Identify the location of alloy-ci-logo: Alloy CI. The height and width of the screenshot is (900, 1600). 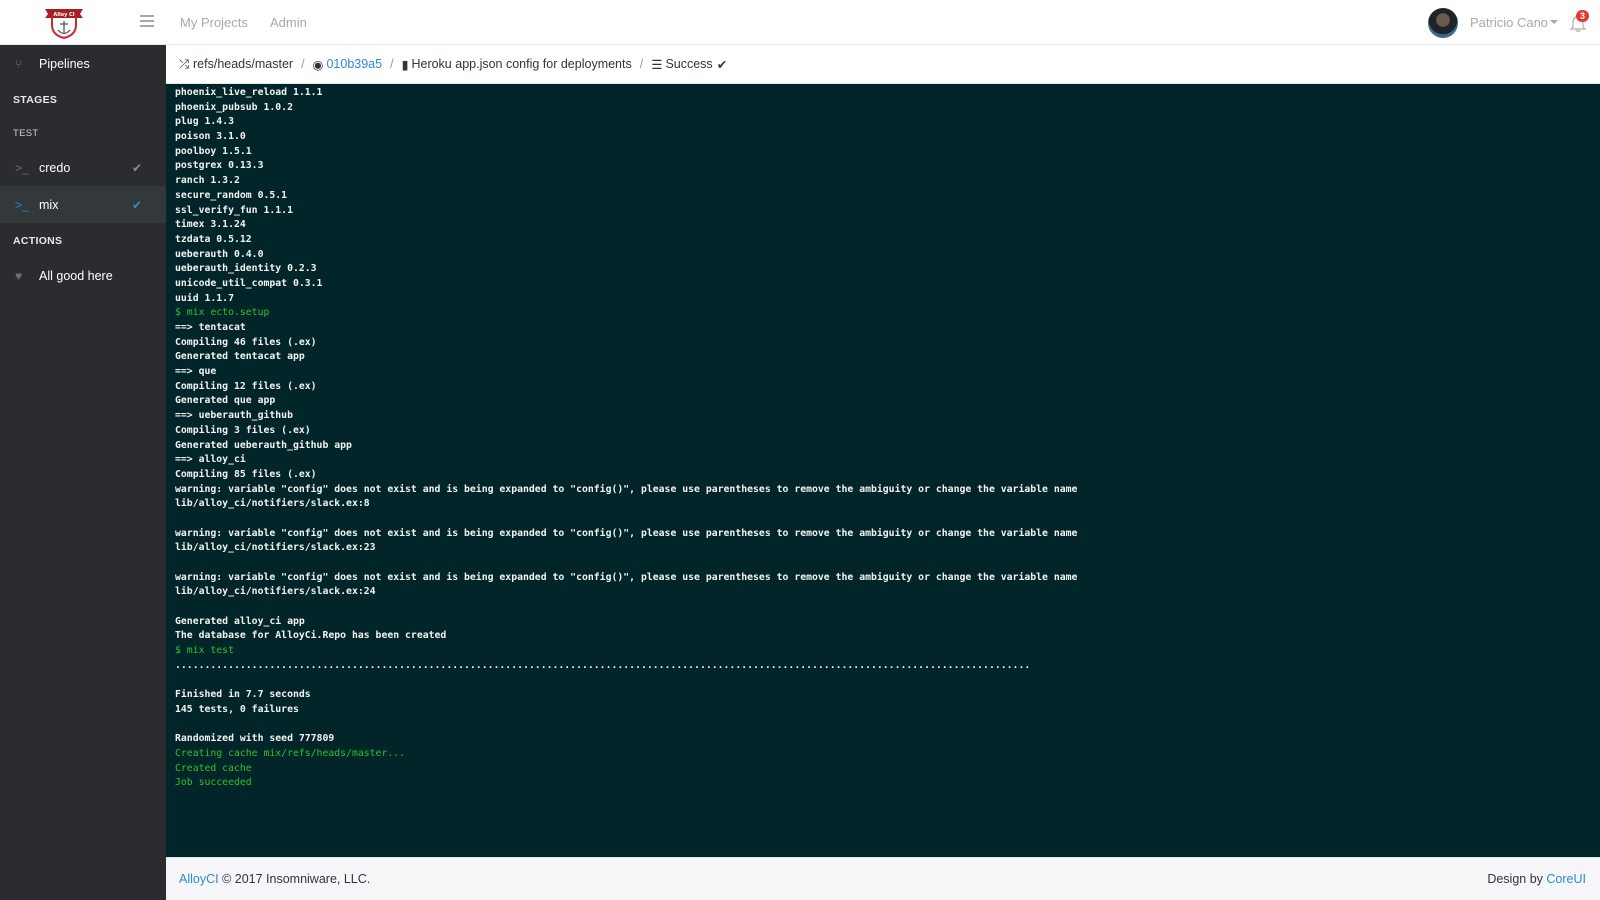
(64, 22).